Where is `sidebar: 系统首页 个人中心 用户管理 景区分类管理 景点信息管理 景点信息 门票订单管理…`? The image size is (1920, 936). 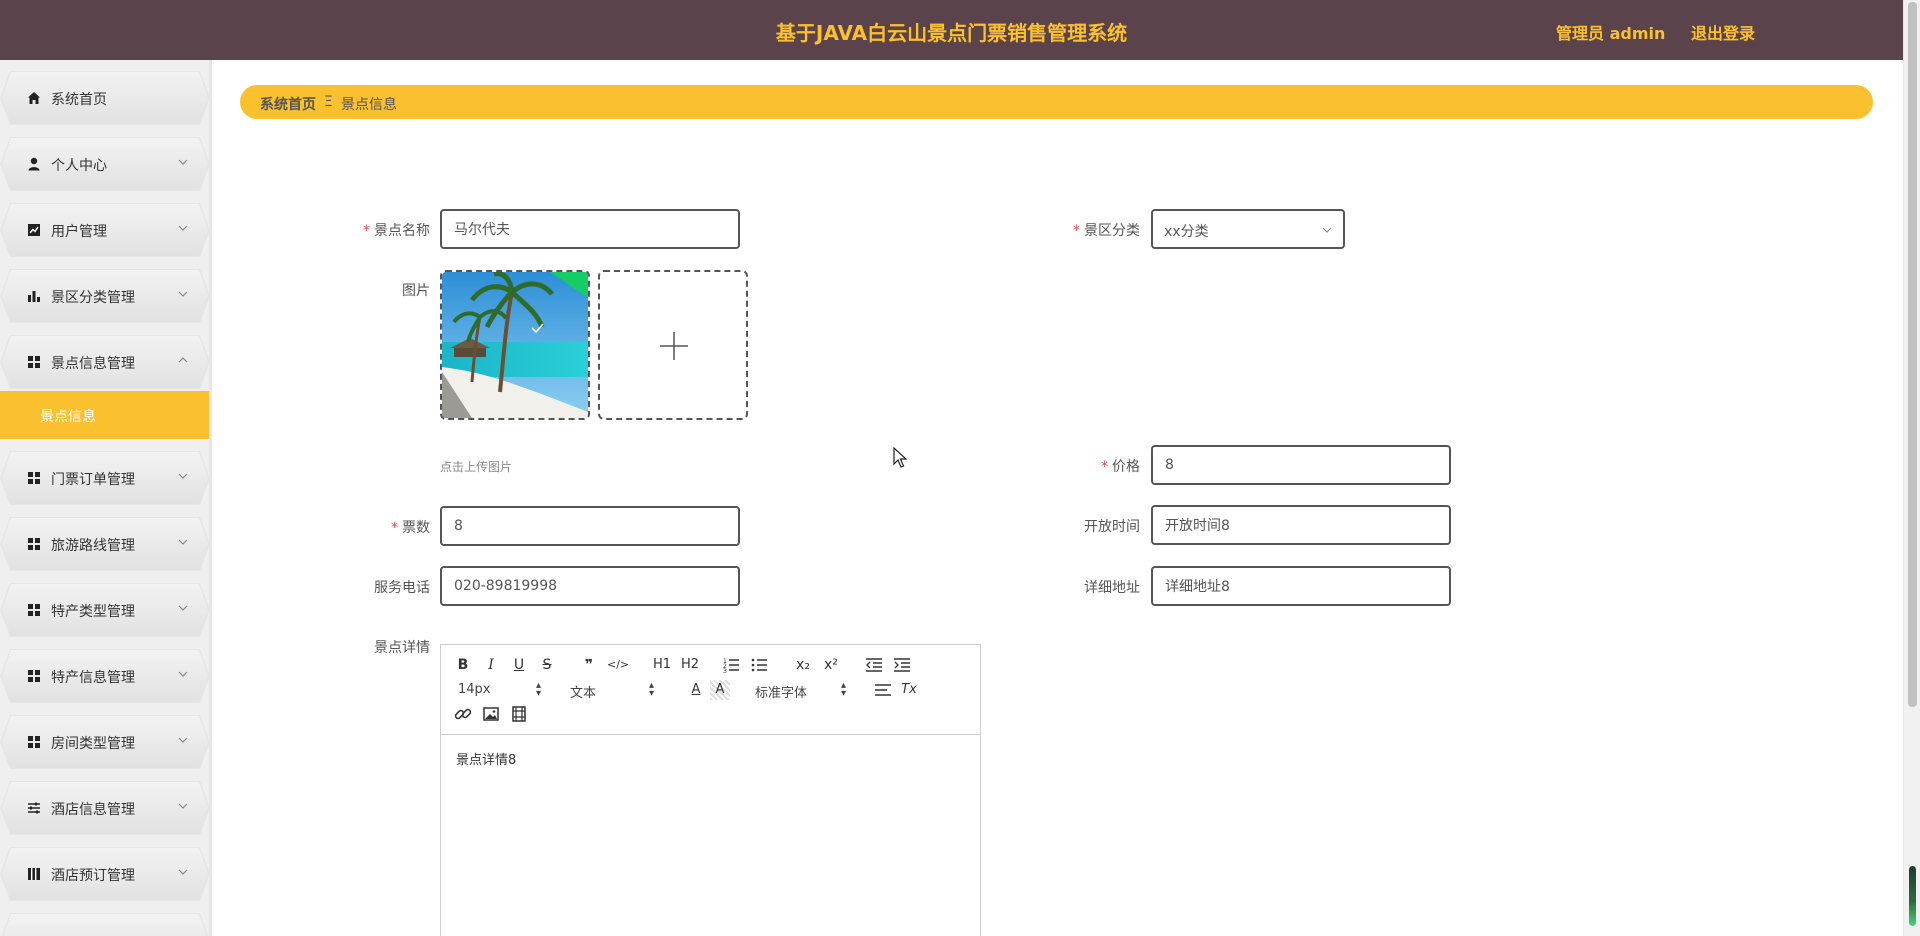
sidebar: 系统首页 个人中心 用户管理 景区分类管理 景点信息管理 景点信息 门票订单管理… is located at coordinates (106, 498).